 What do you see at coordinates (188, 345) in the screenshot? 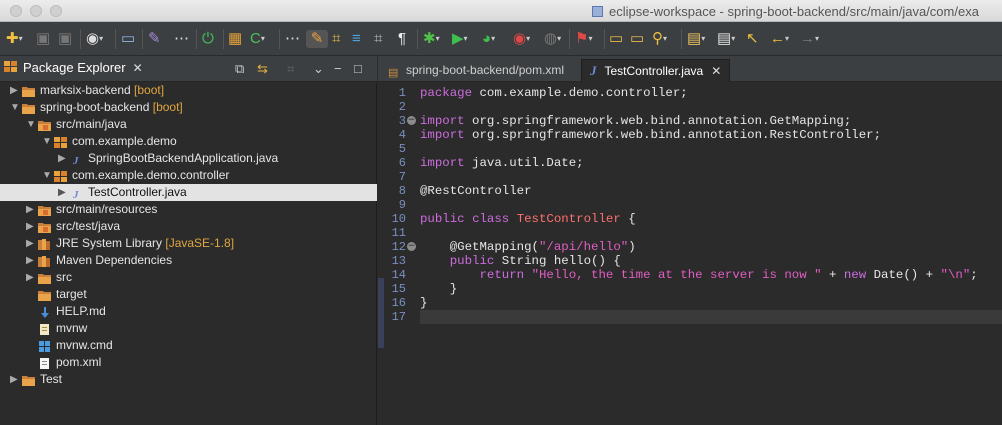
I see `tree-item: mvnw.cmd` at bounding box center [188, 345].